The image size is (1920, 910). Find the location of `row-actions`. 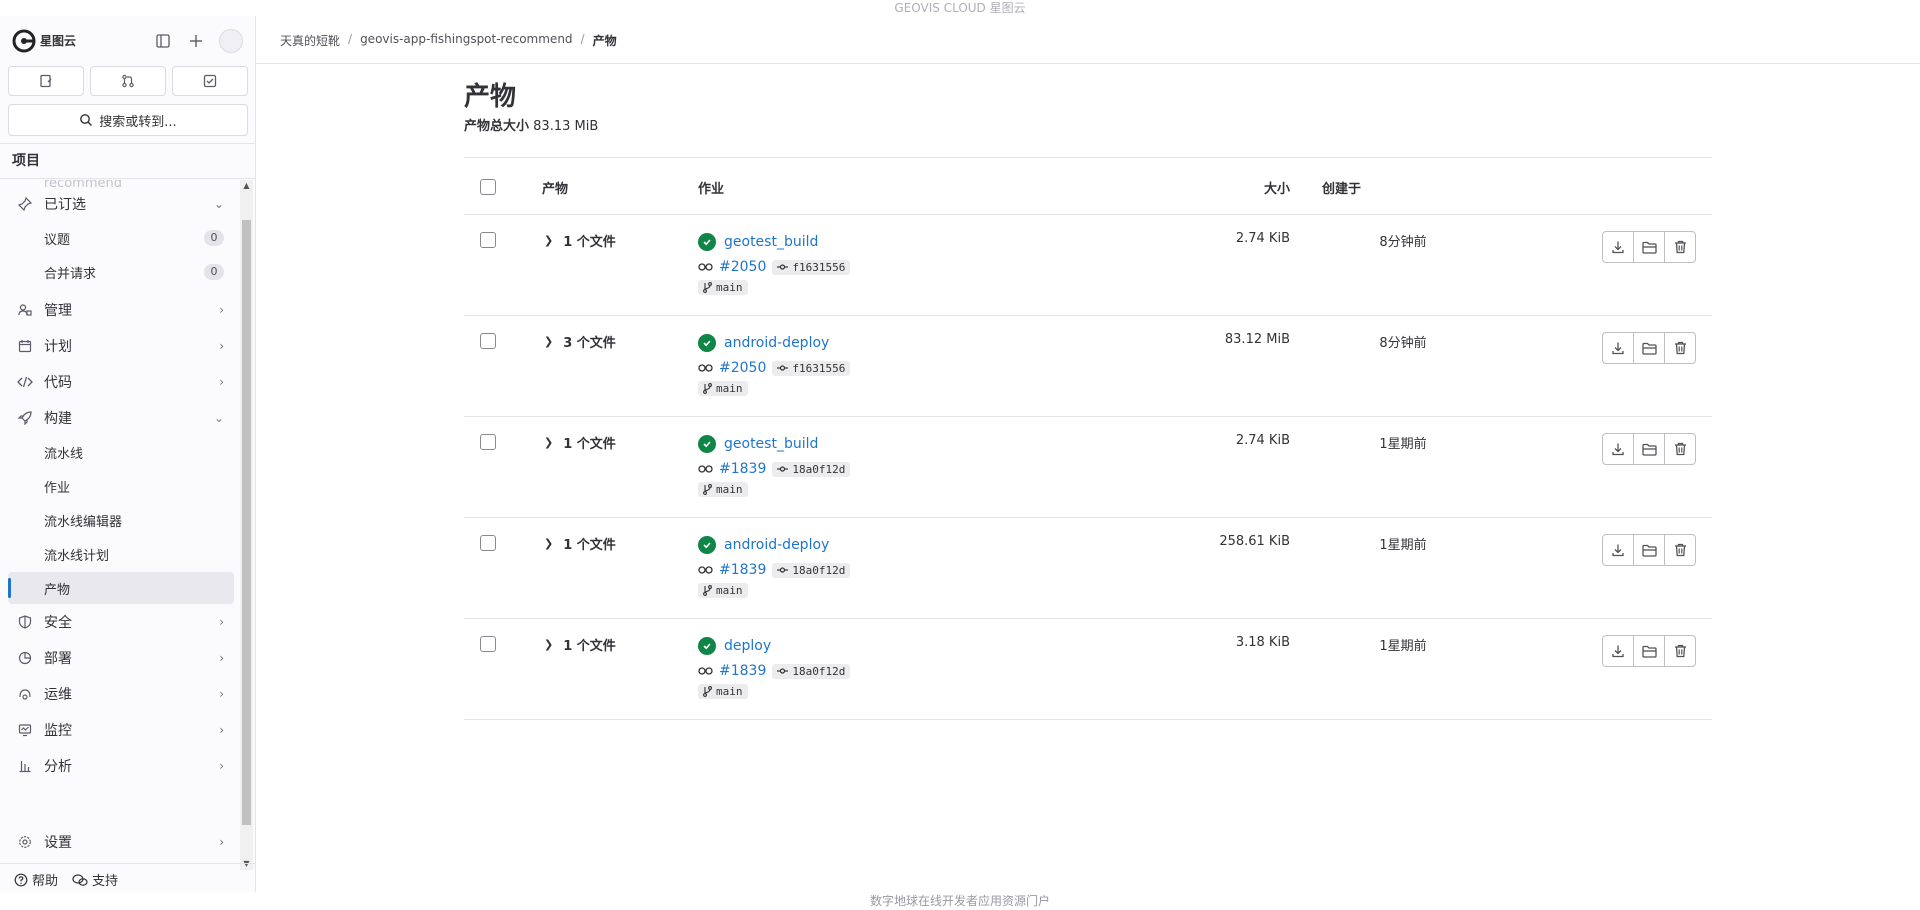

row-actions is located at coordinates (1649, 651).